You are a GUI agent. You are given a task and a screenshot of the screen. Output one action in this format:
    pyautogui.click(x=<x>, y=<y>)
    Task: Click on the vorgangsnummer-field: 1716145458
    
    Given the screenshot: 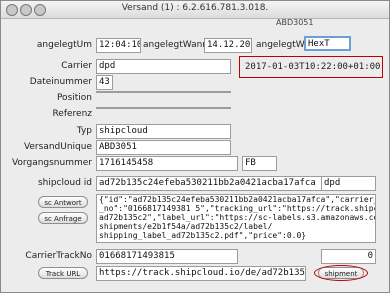 What is the action you would take?
    pyautogui.click(x=167, y=163)
    